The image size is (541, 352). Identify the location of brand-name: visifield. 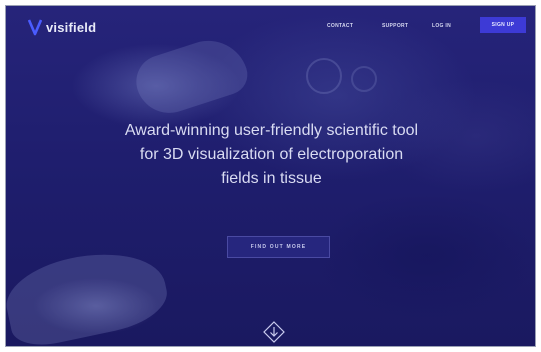
(71, 27).